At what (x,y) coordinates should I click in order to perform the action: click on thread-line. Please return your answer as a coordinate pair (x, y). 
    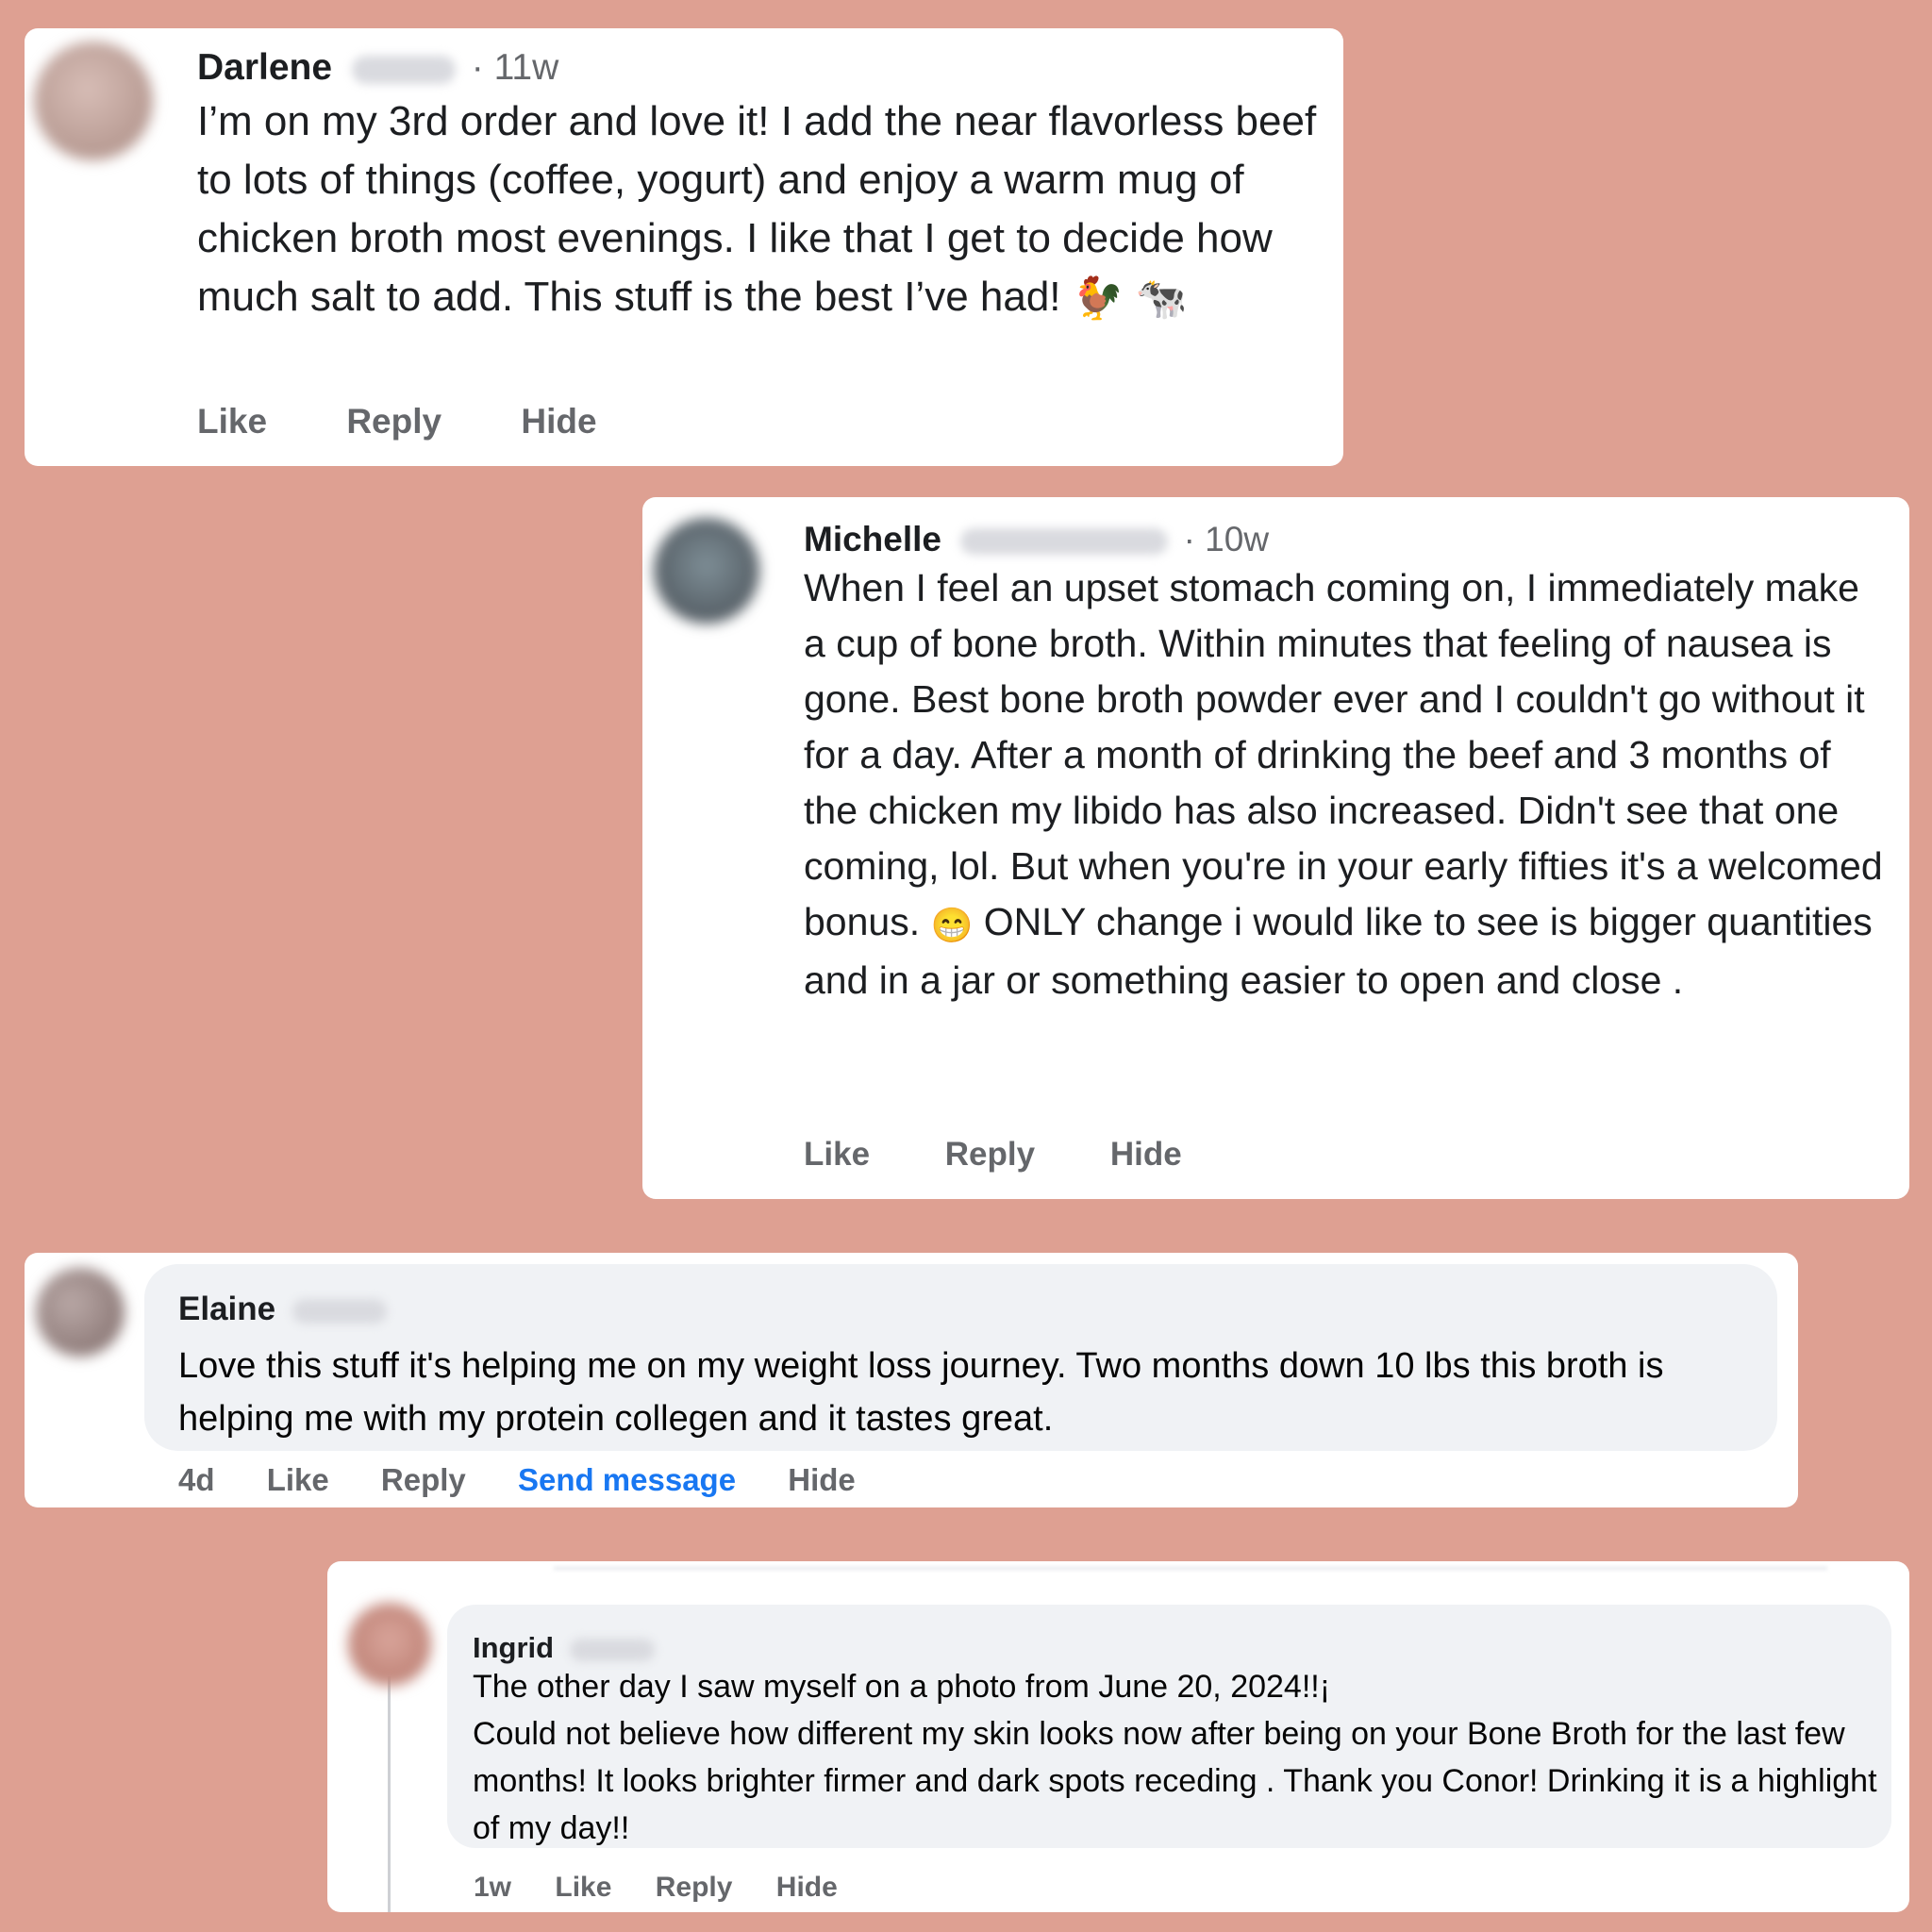
    Looking at the image, I should click on (390, 1794).